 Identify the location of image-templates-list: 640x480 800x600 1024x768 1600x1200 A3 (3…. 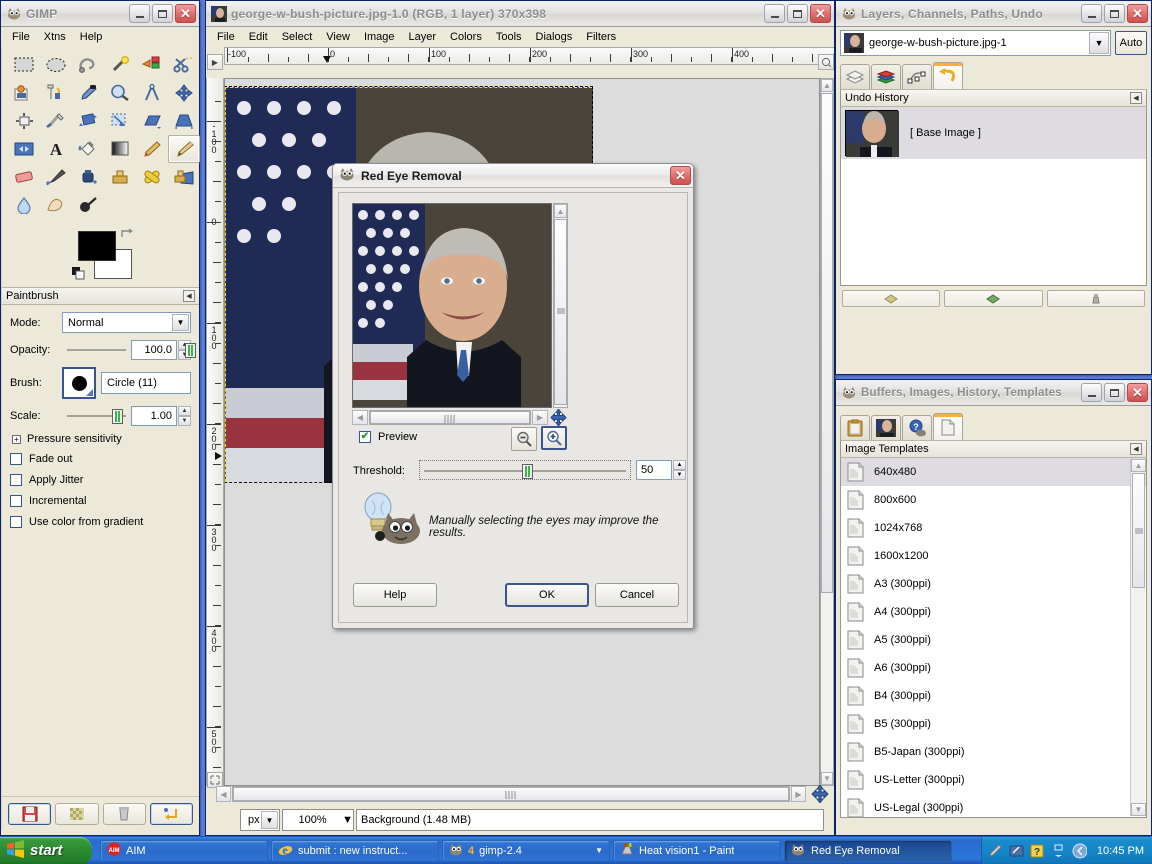
(993, 638).